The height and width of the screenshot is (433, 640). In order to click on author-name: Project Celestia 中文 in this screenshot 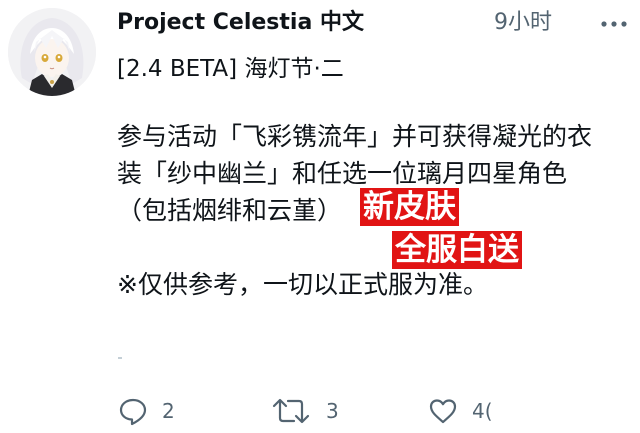, I will do `click(240, 23)`.